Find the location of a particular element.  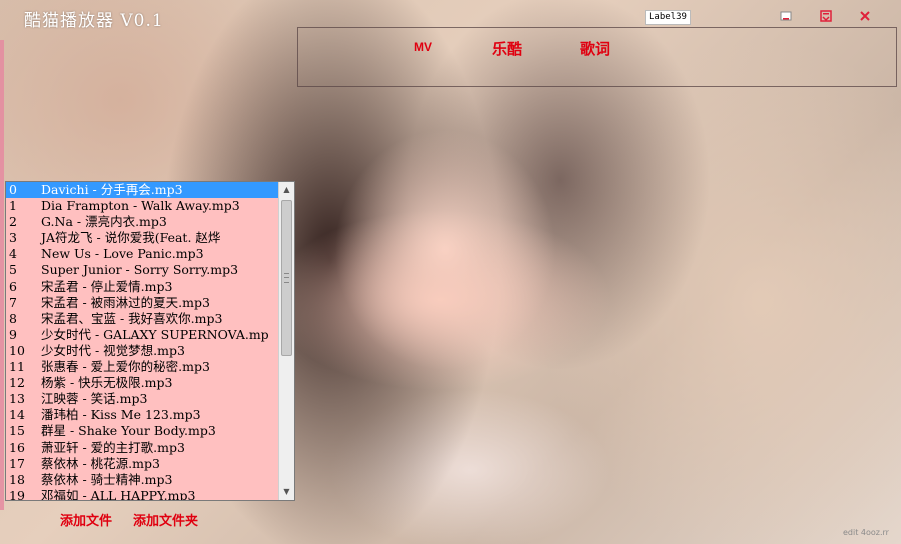

close-button is located at coordinates (865, 16).